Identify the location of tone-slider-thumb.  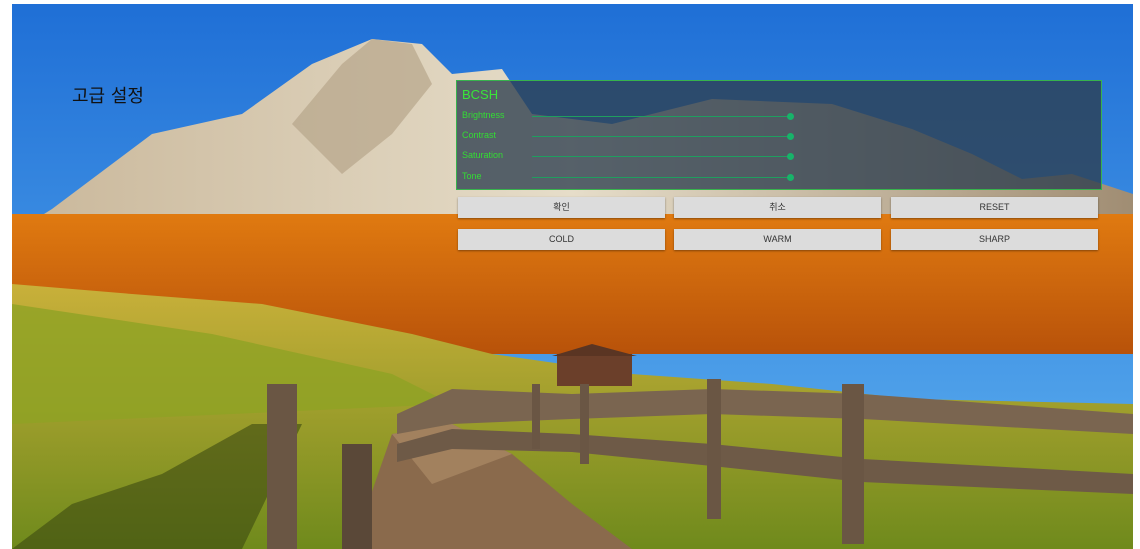
(790, 177).